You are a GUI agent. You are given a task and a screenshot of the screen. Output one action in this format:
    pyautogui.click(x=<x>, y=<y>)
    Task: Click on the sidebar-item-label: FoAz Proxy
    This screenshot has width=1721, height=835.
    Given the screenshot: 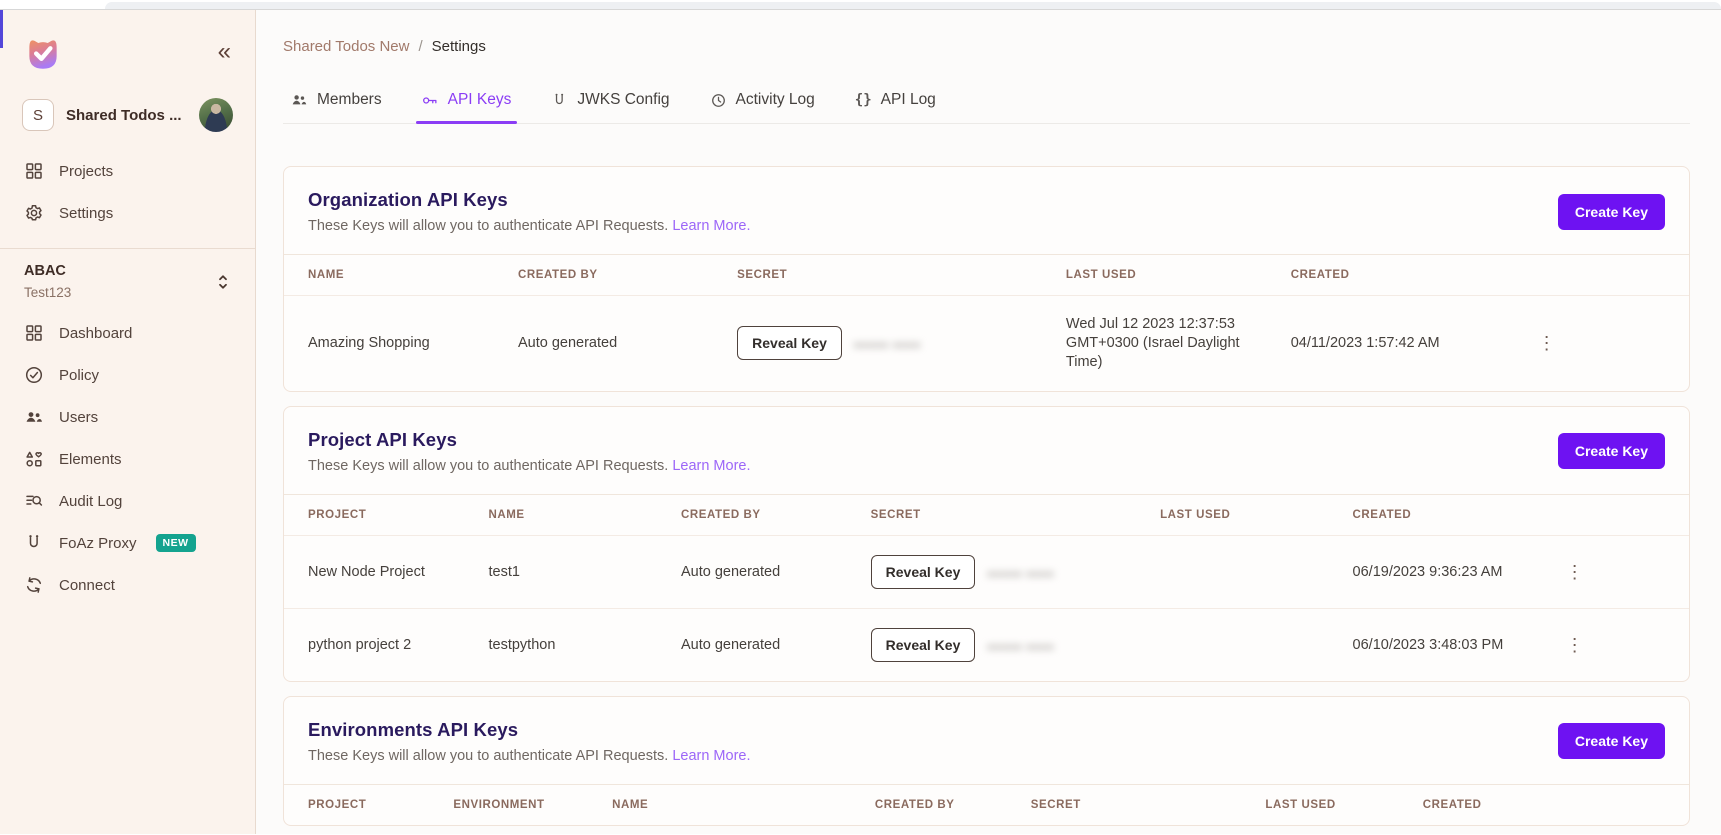 What is the action you would take?
    pyautogui.click(x=98, y=543)
    